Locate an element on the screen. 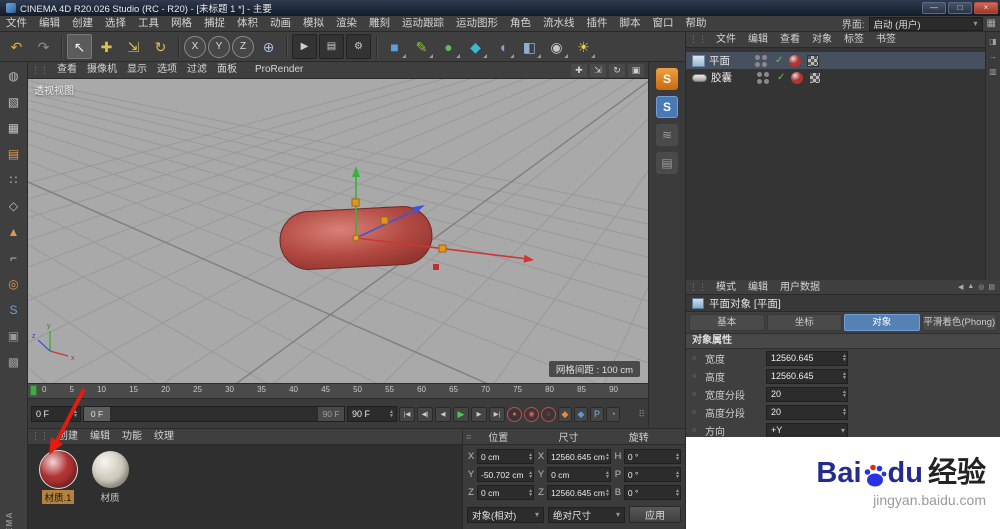 Image resolution: width=1000 pixels, height=529 pixels. solo-mode-icon: ◎ is located at coordinates (14, 284).